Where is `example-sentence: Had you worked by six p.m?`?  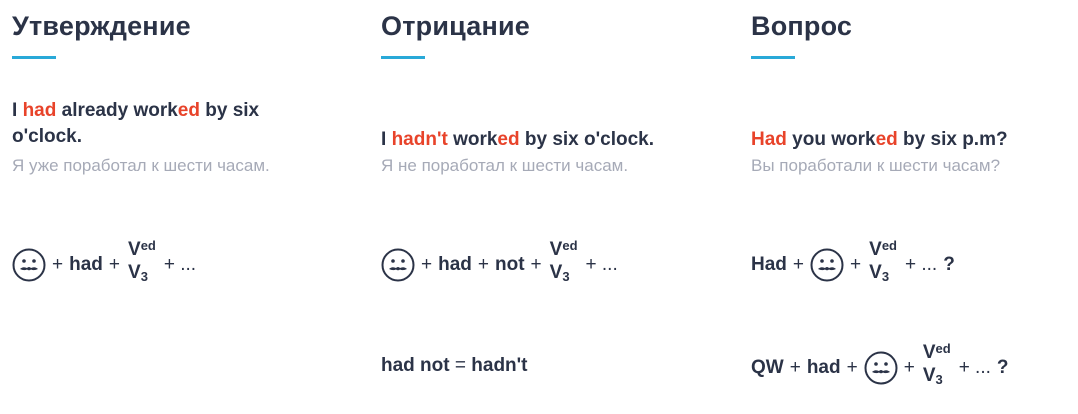 example-sentence: Had you worked by six p.m? is located at coordinates (879, 140).